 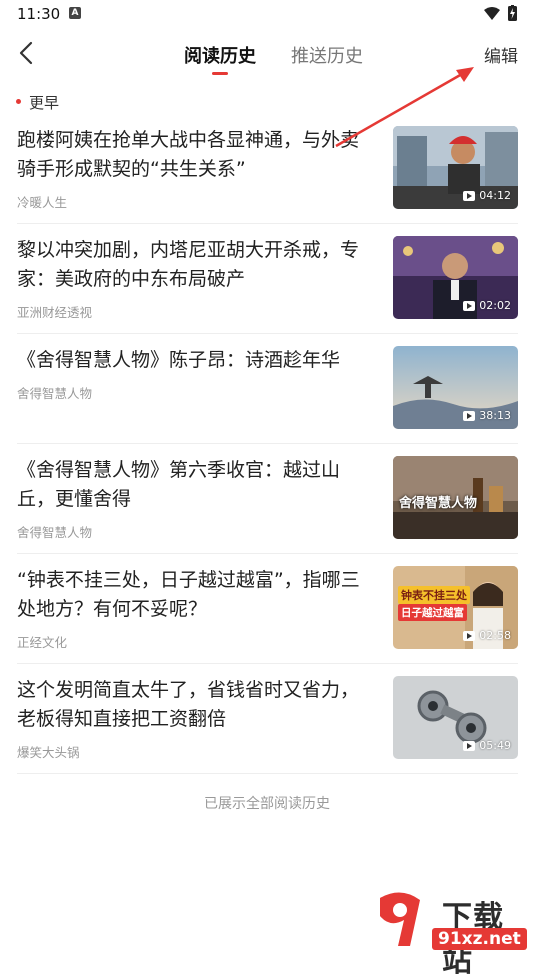 I want to click on status-bar: 11:30 A, so click(x=267, y=15).